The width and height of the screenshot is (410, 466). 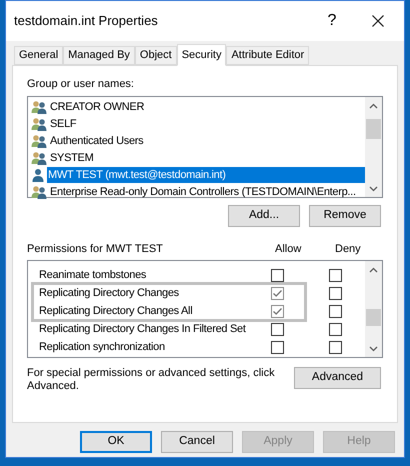 What do you see at coordinates (197, 442) in the screenshot?
I see `dialog-button: Cancel` at bounding box center [197, 442].